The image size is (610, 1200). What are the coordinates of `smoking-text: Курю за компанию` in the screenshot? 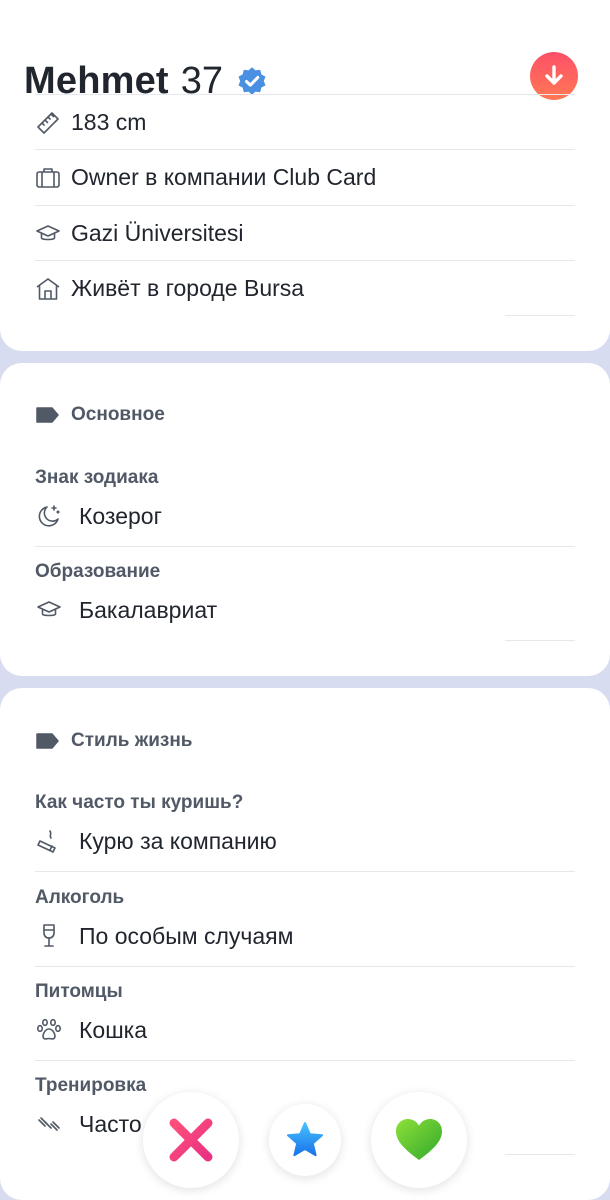 It's located at (178, 840).